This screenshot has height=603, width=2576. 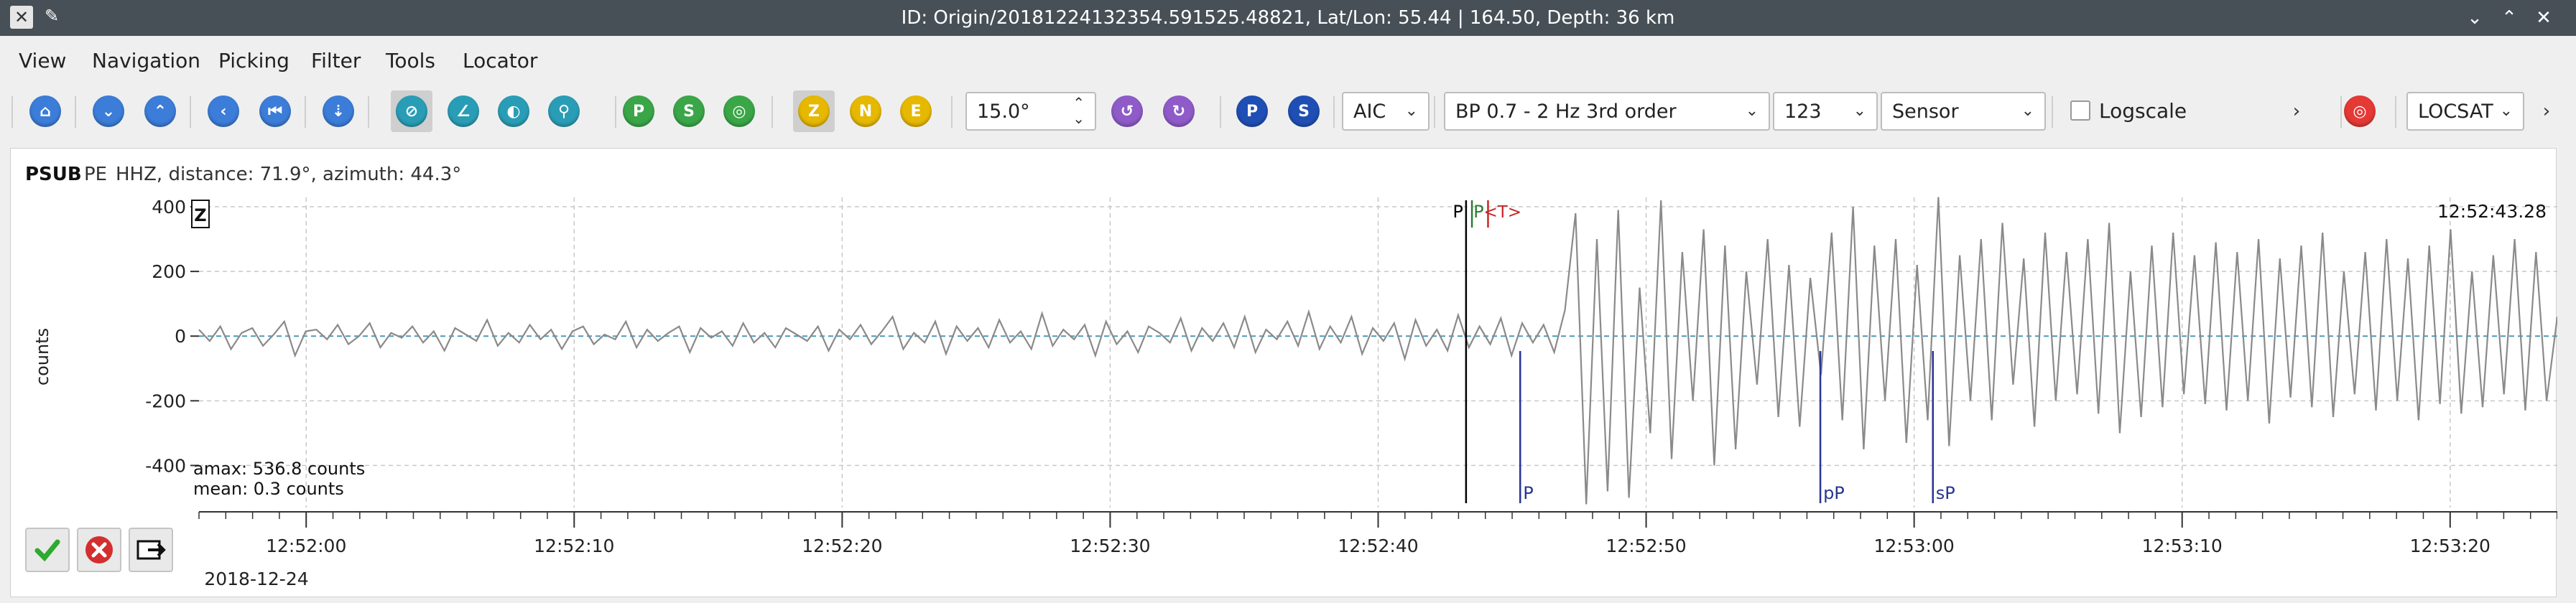 I want to click on rotate-left-button: ↺, so click(x=1127, y=111).